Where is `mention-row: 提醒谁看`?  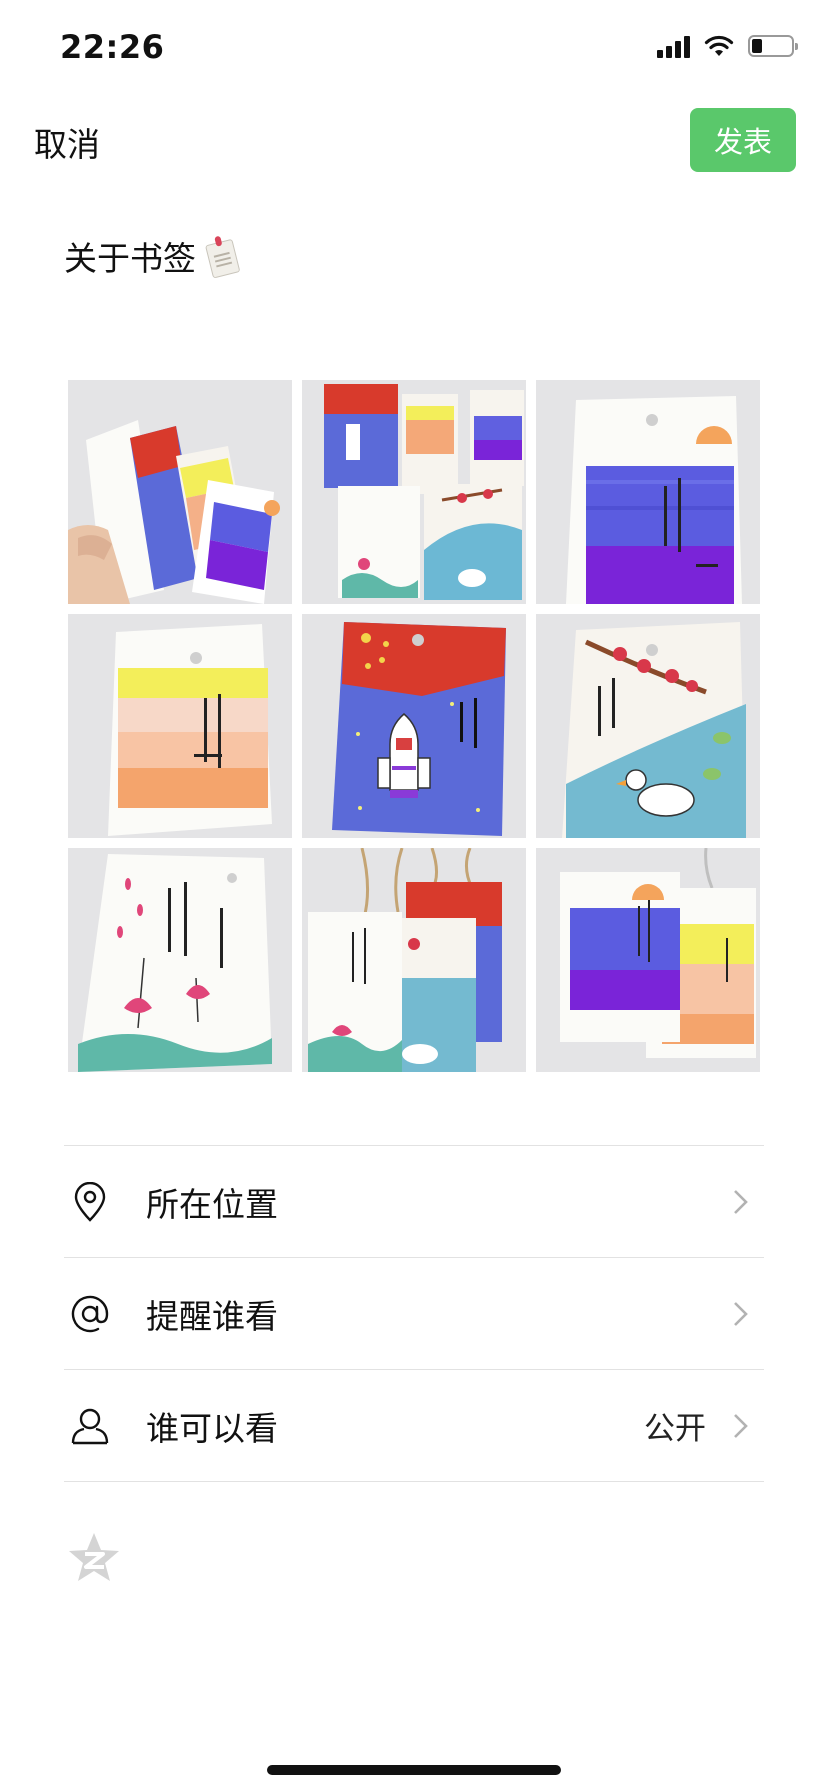
mention-row: 提醒谁看 is located at coordinates (414, 1314).